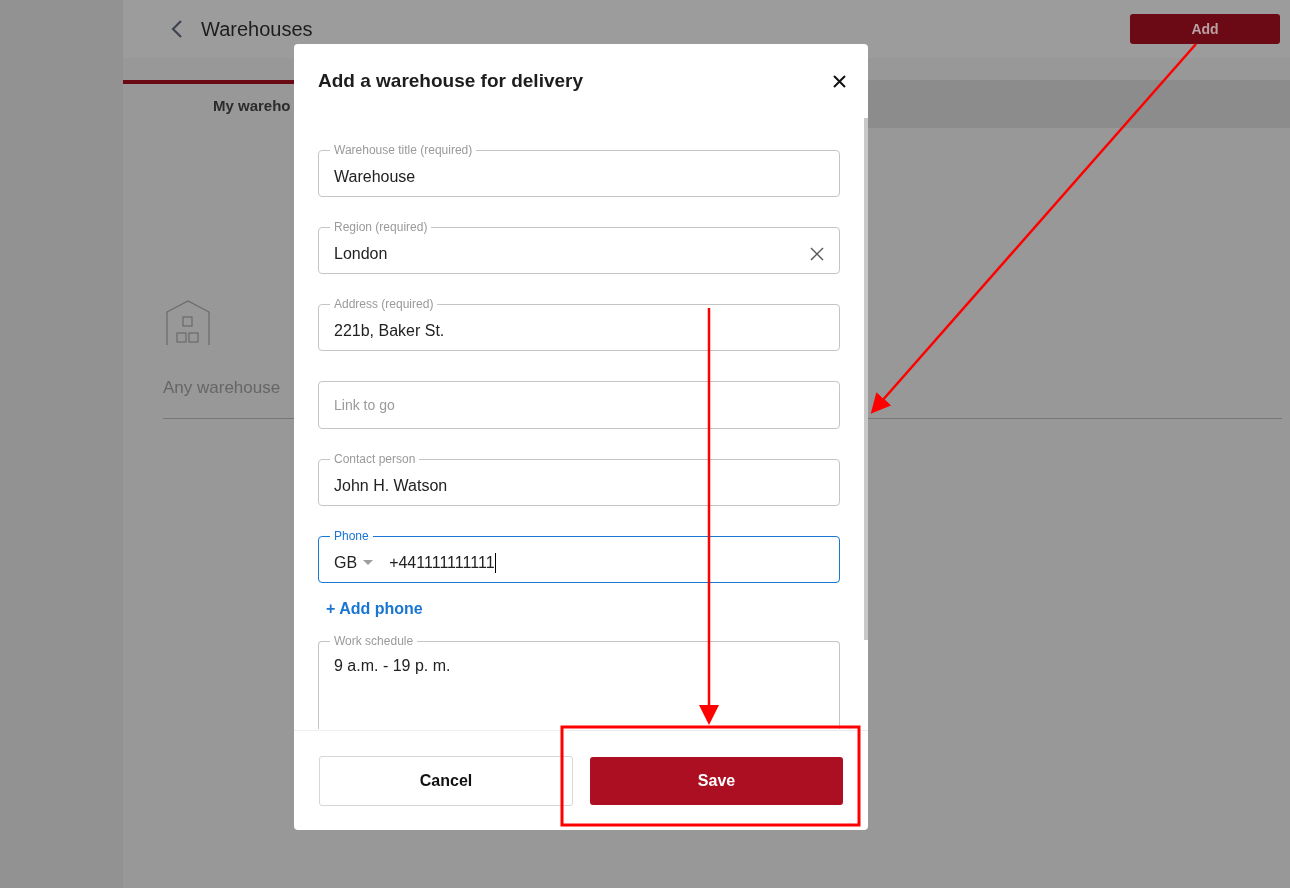 Image resolution: width=1290 pixels, height=888 pixels. Describe the element at coordinates (579, 170) in the screenshot. I see `input-field: Warehouse title (required) Warehouse` at that location.